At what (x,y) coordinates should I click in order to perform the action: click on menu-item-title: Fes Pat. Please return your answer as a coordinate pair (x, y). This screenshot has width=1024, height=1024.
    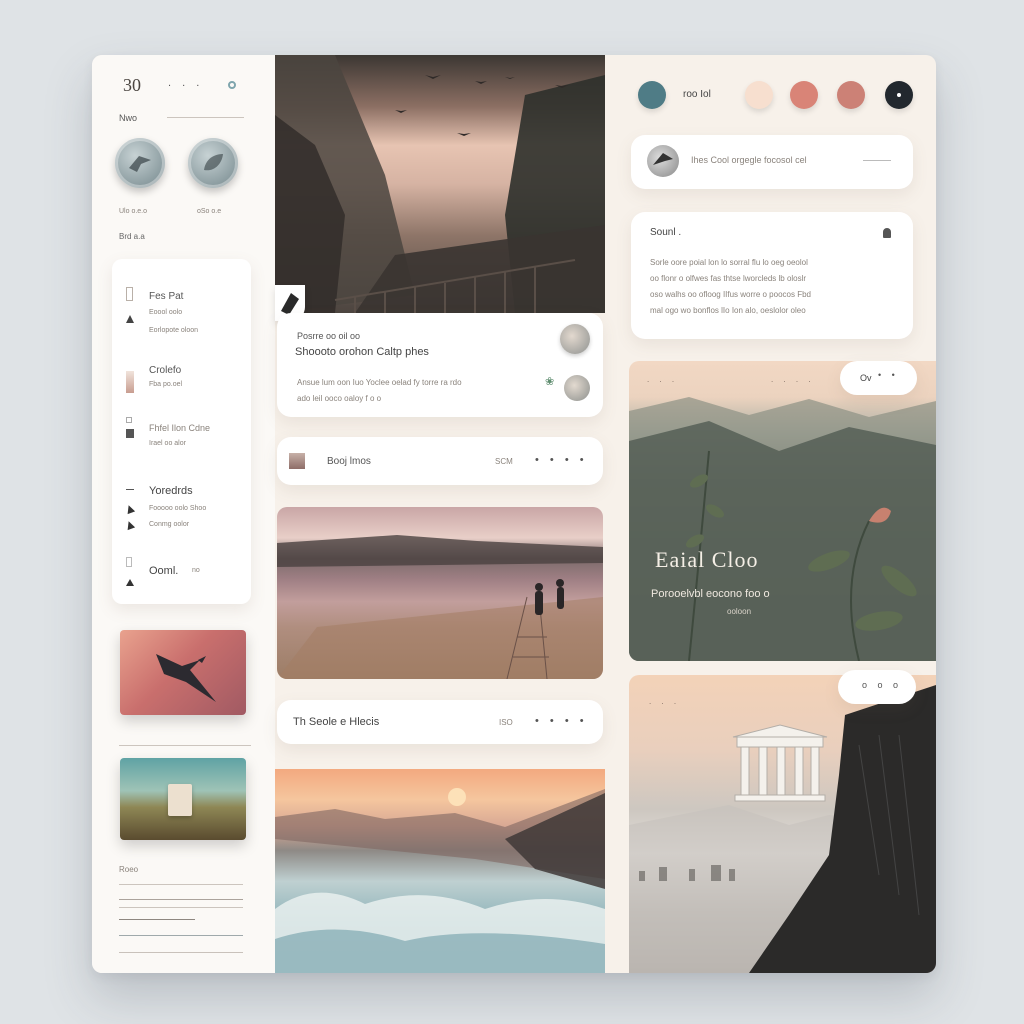
    Looking at the image, I should click on (166, 296).